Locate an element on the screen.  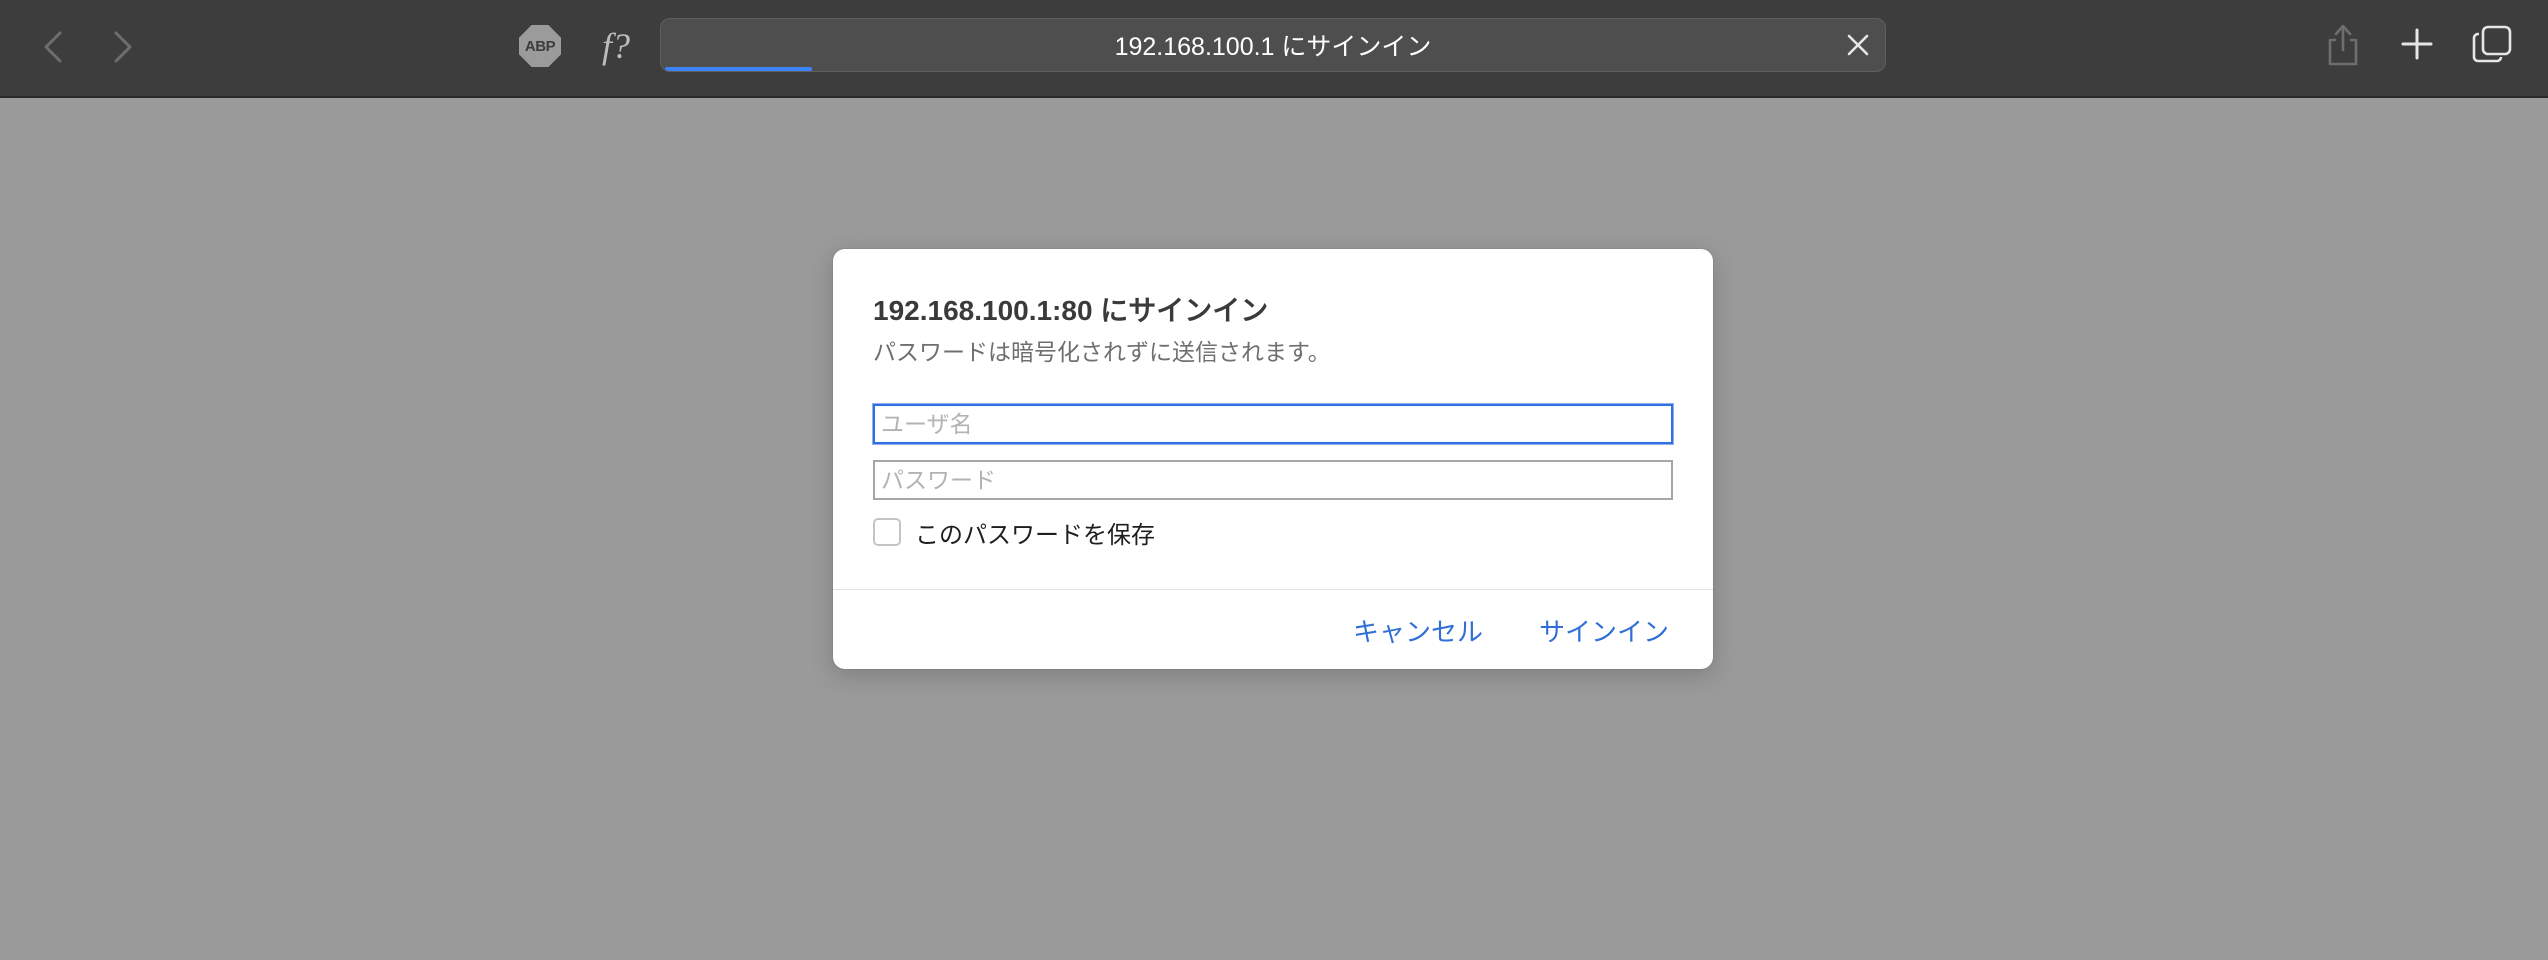
load-progress-bar is located at coordinates (738, 69).